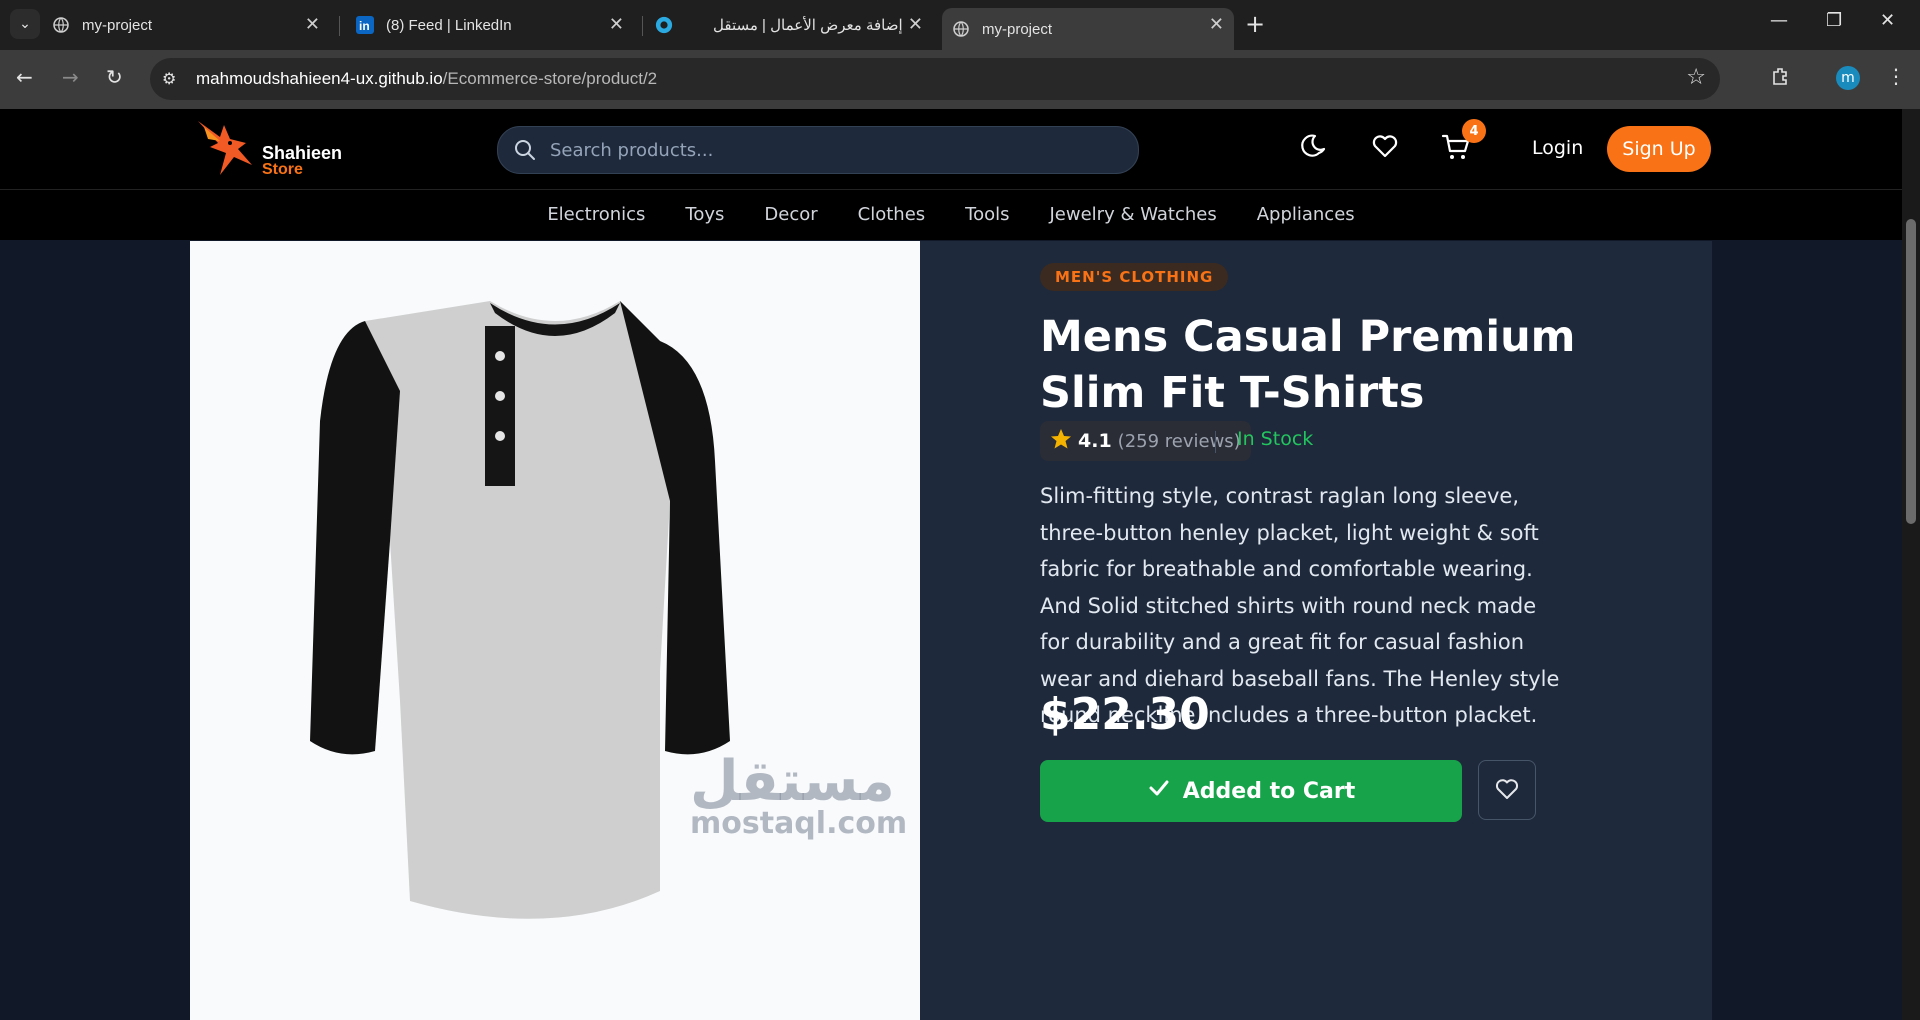 The image size is (1920, 1020). What do you see at coordinates (169, 78) in the screenshot?
I see `site-settings-icon: ⚙` at bounding box center [169, 78].